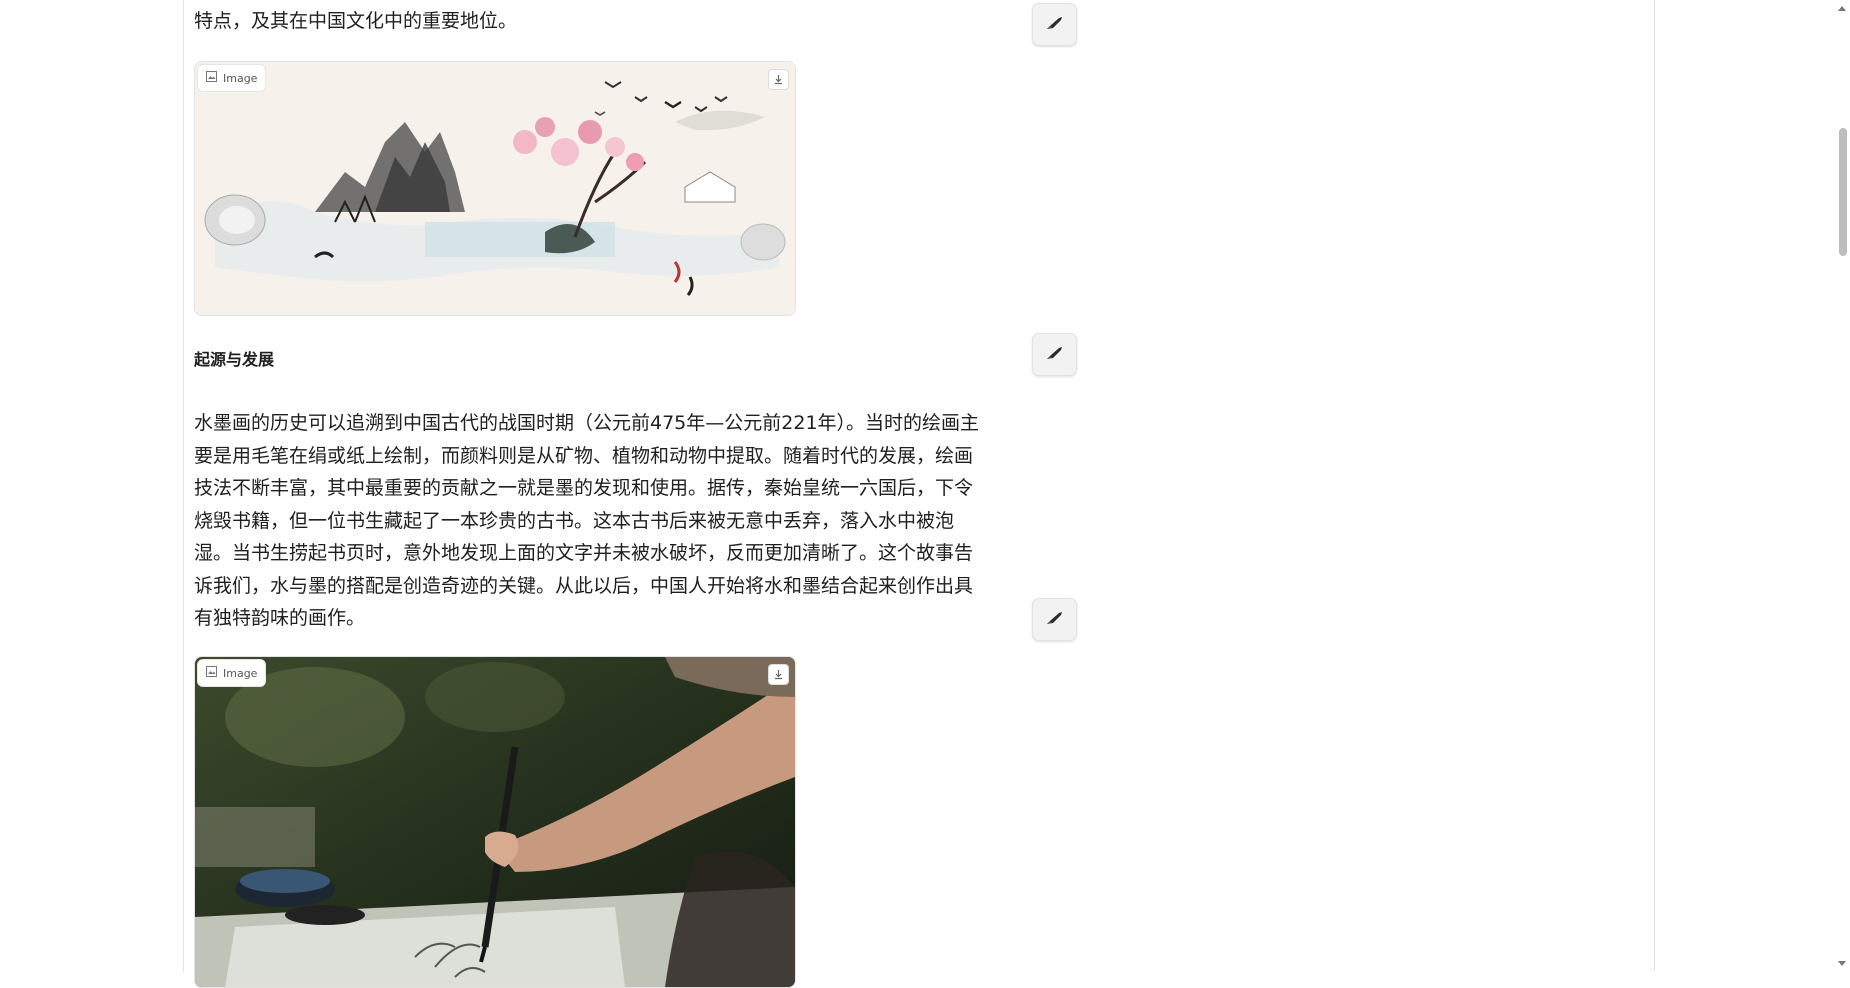 The width and height of the screenshot is (1850, 988). Describe the element at coordinates (1842, 8) in the screenshot. I see `scroll-up-arrow-icon` at that location.